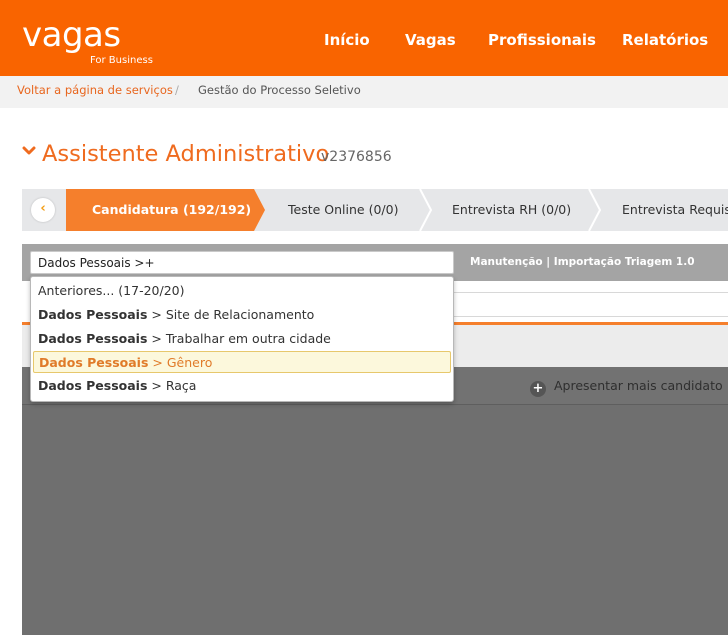  Describe the element at coordinates (347, 40) in the screenshot. I see `nav-inicio: Início` at that location.